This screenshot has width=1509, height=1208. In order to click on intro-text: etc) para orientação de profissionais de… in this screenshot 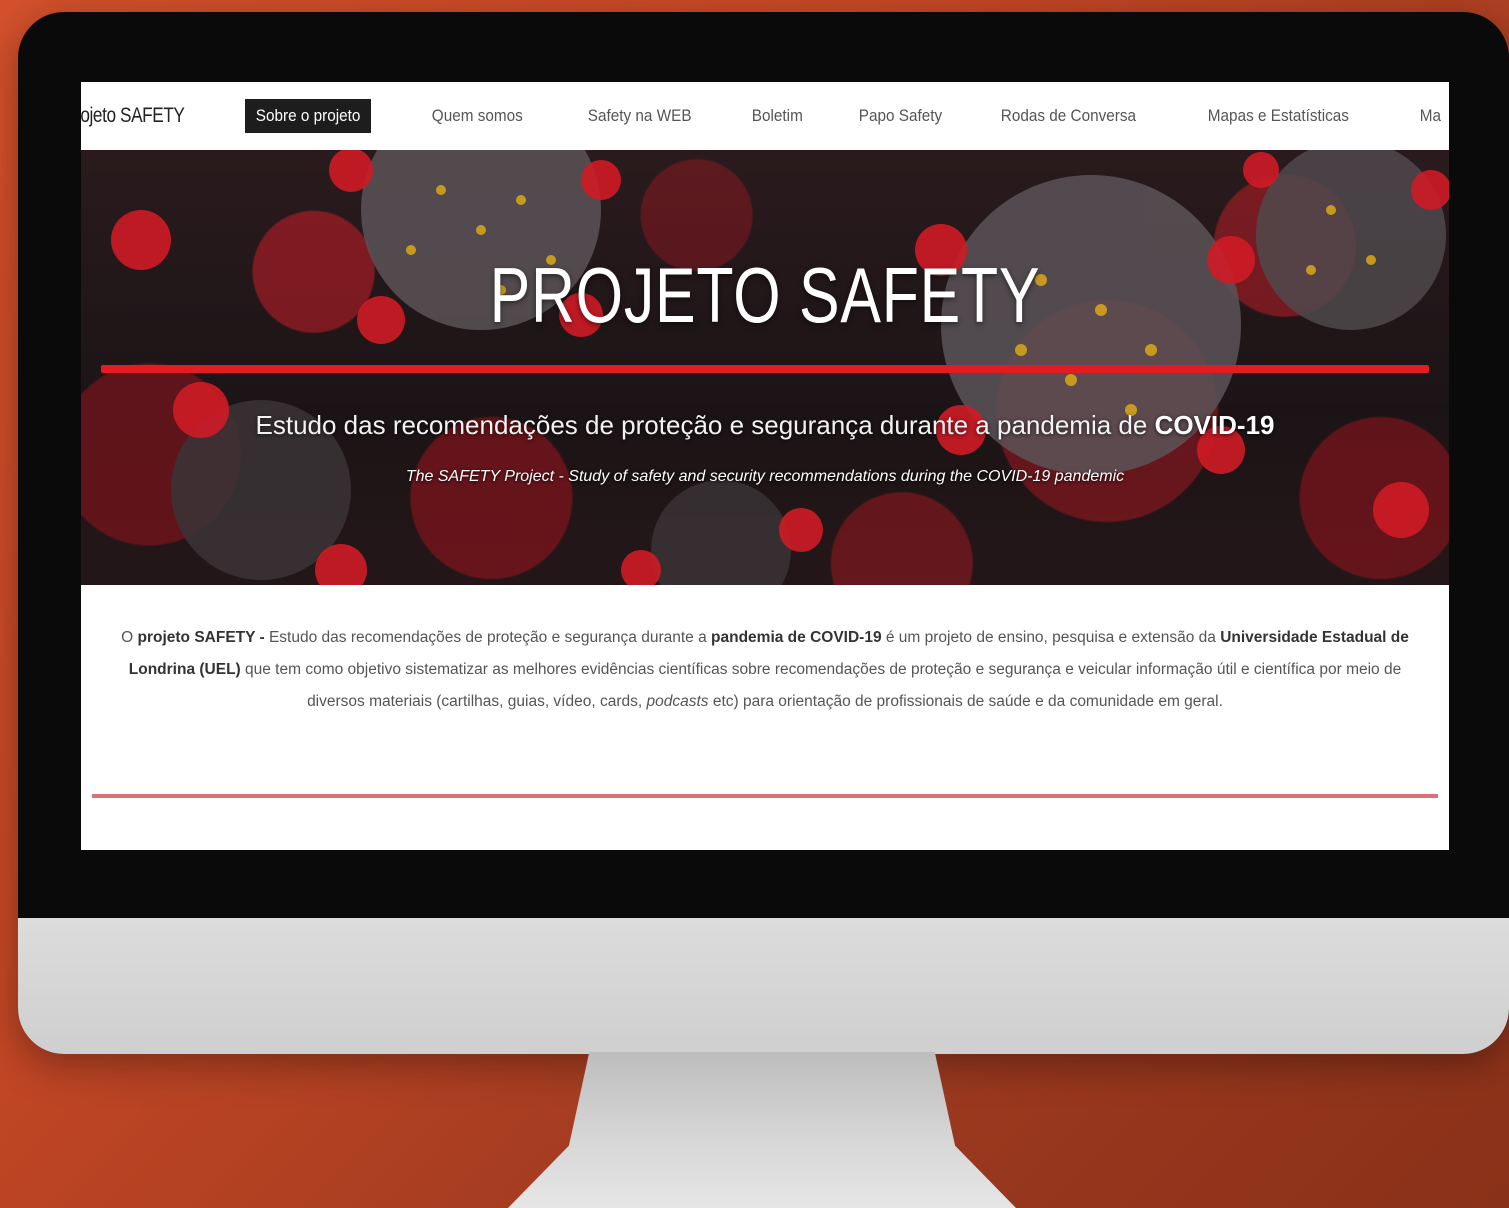, I will do `click(965, 701)`.